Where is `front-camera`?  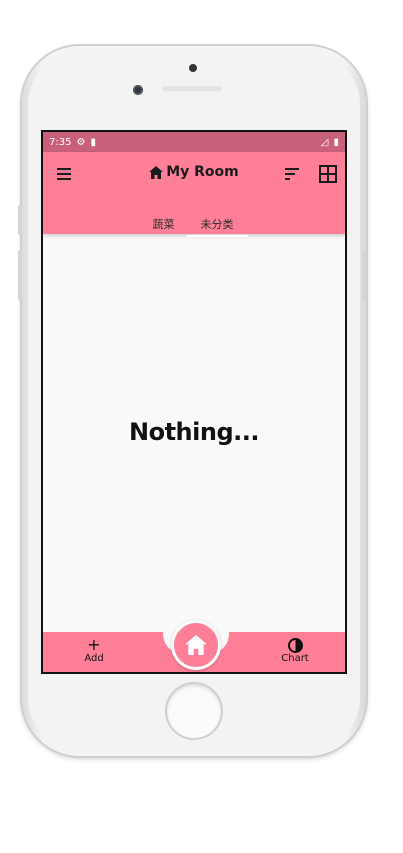
front-camera is located at coordinates (138, 90).